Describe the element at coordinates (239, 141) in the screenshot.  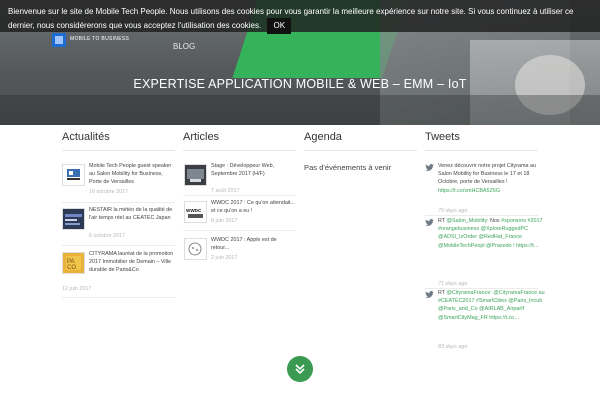
I see `articles-column: Articles` at that location.